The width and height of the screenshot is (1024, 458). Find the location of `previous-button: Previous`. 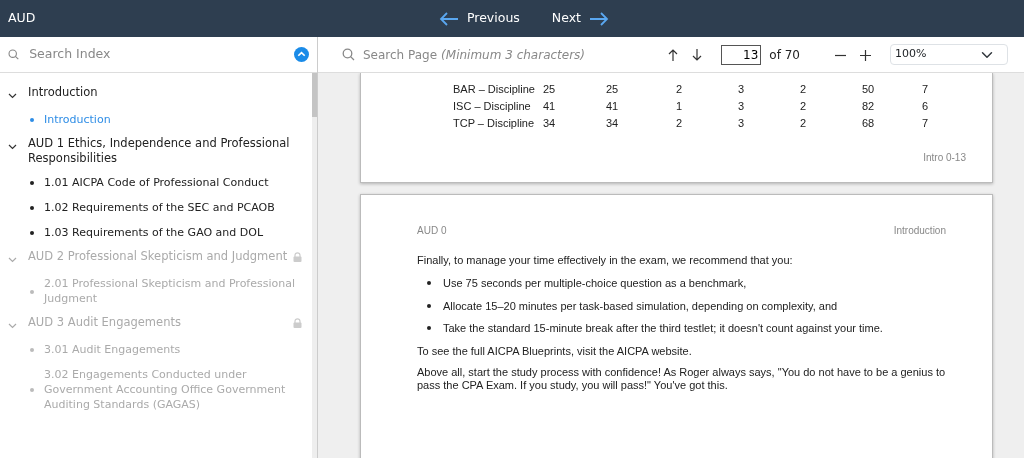

previous-button: Previous is located at coordinates (479, 18).